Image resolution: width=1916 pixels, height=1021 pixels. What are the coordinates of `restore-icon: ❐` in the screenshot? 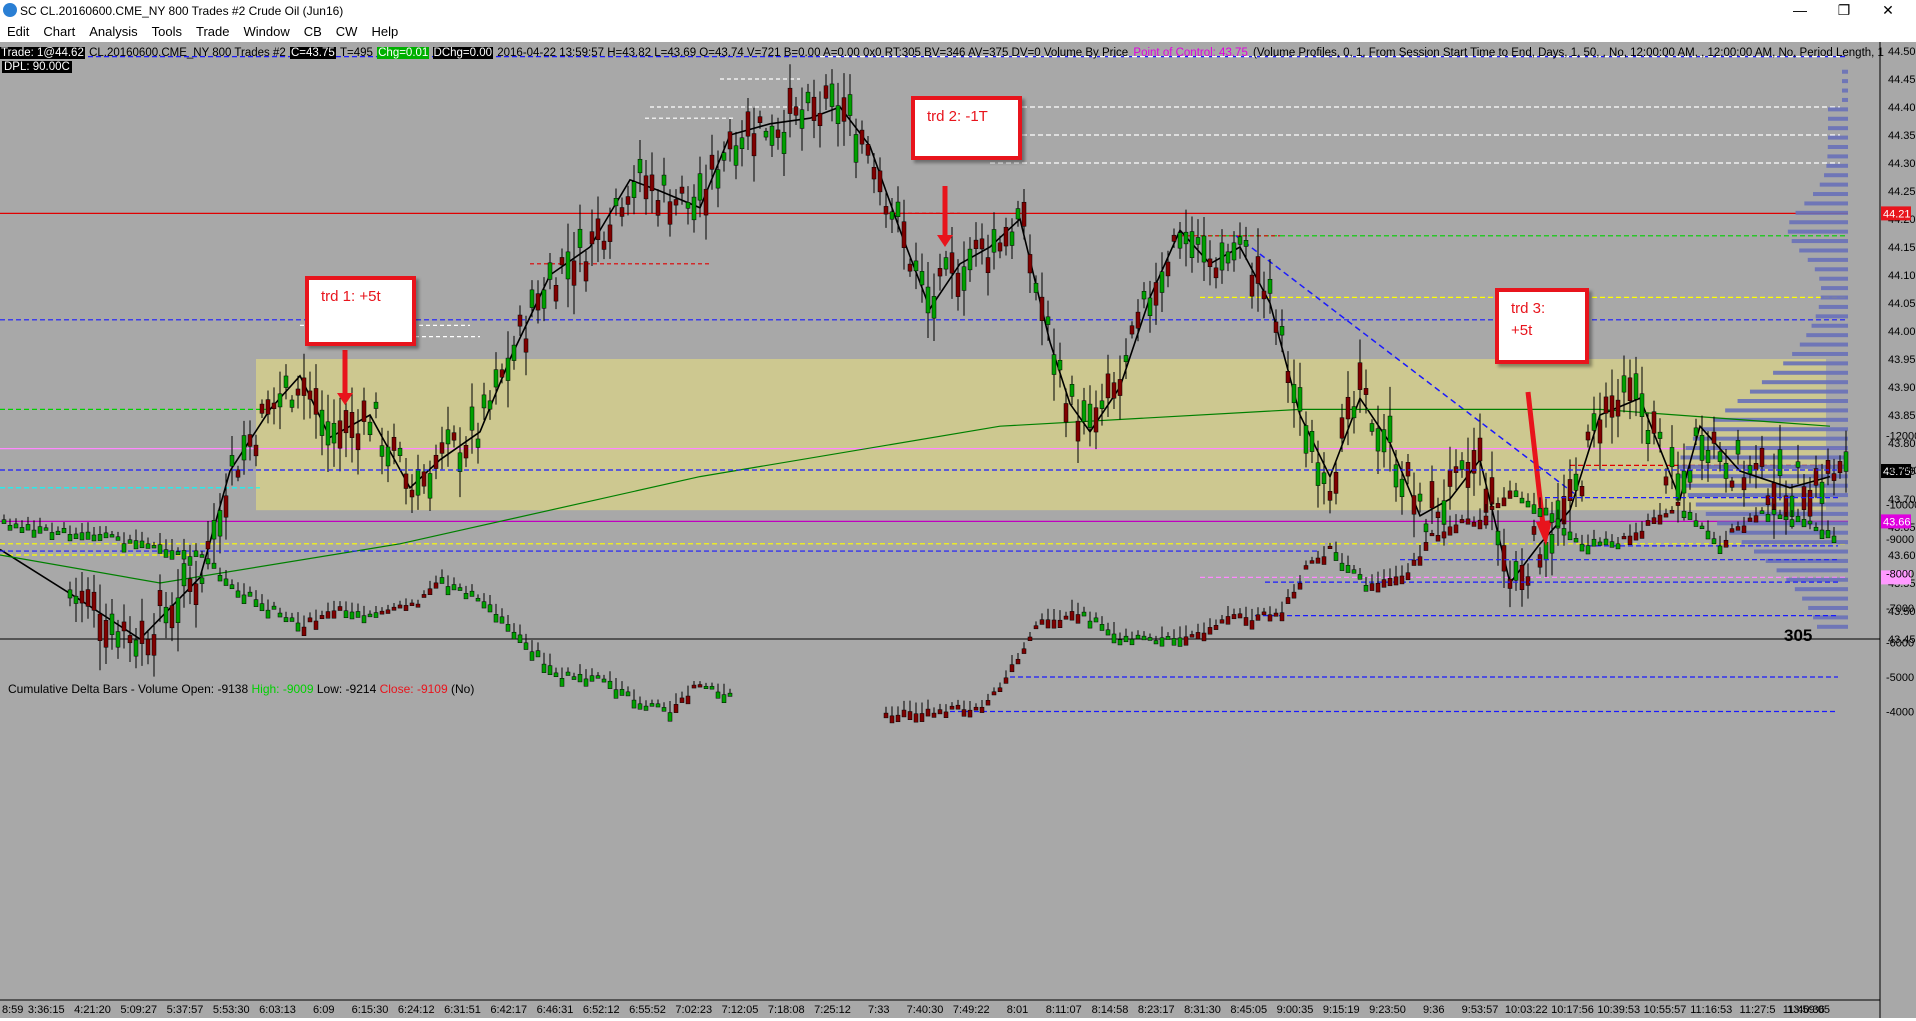 It's located at (1844, 11).